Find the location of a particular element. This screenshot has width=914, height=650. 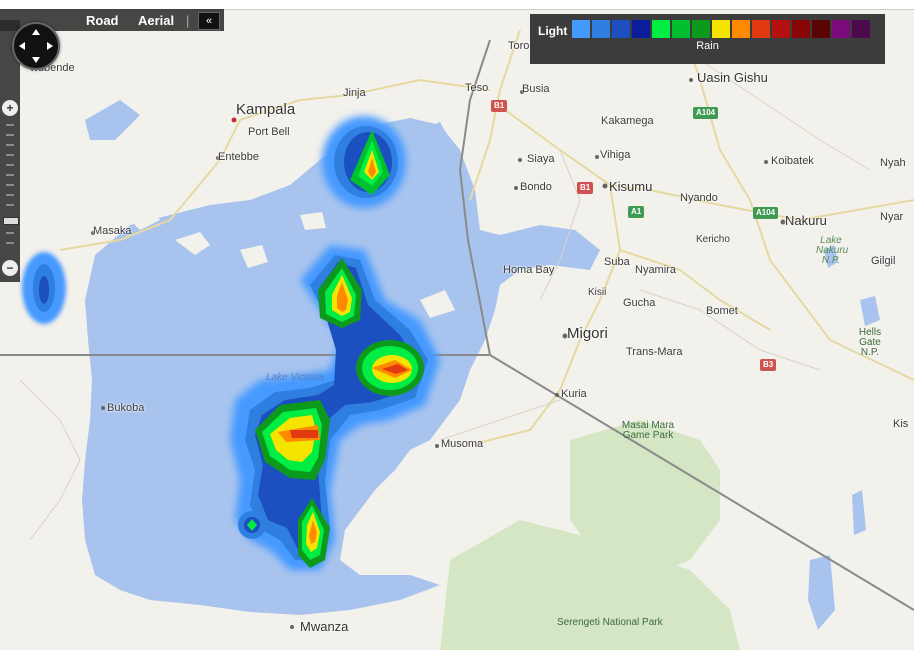

aerial-view-button: Aerial is located at coordinates (156, 20).